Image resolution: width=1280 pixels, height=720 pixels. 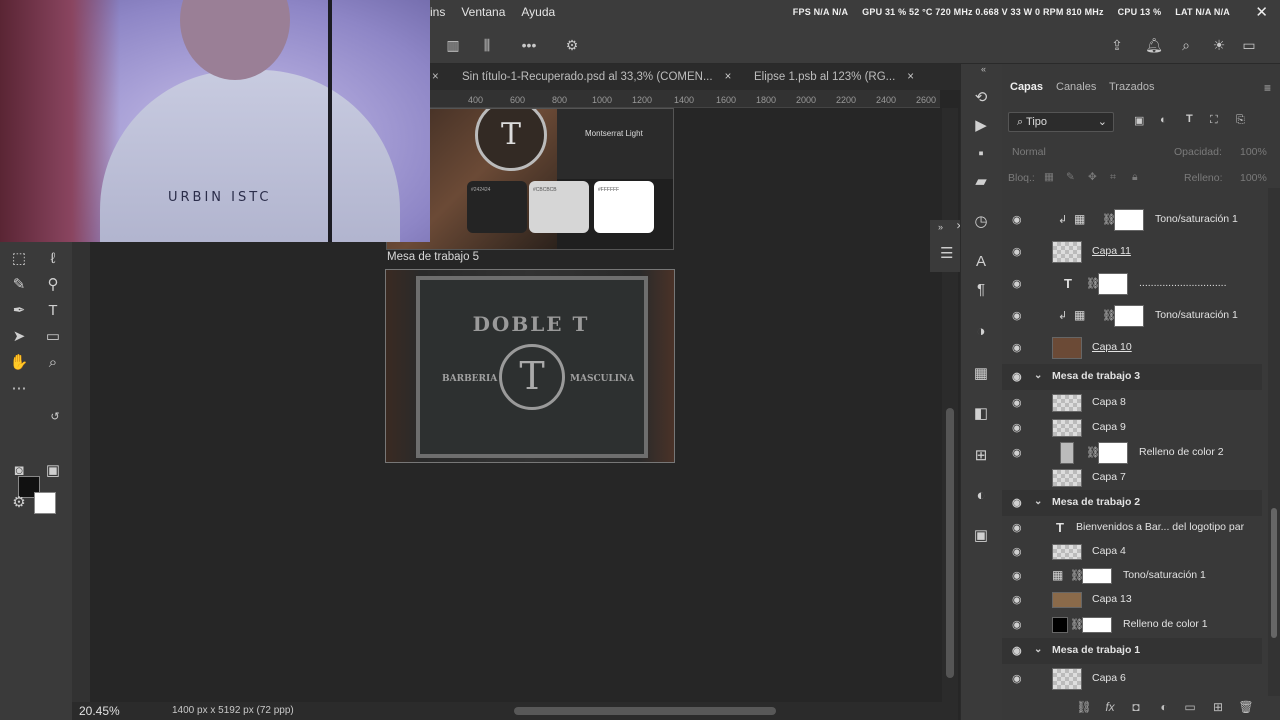 I want to click on adjustments-icon: ☰, so click(x=946, y=253).